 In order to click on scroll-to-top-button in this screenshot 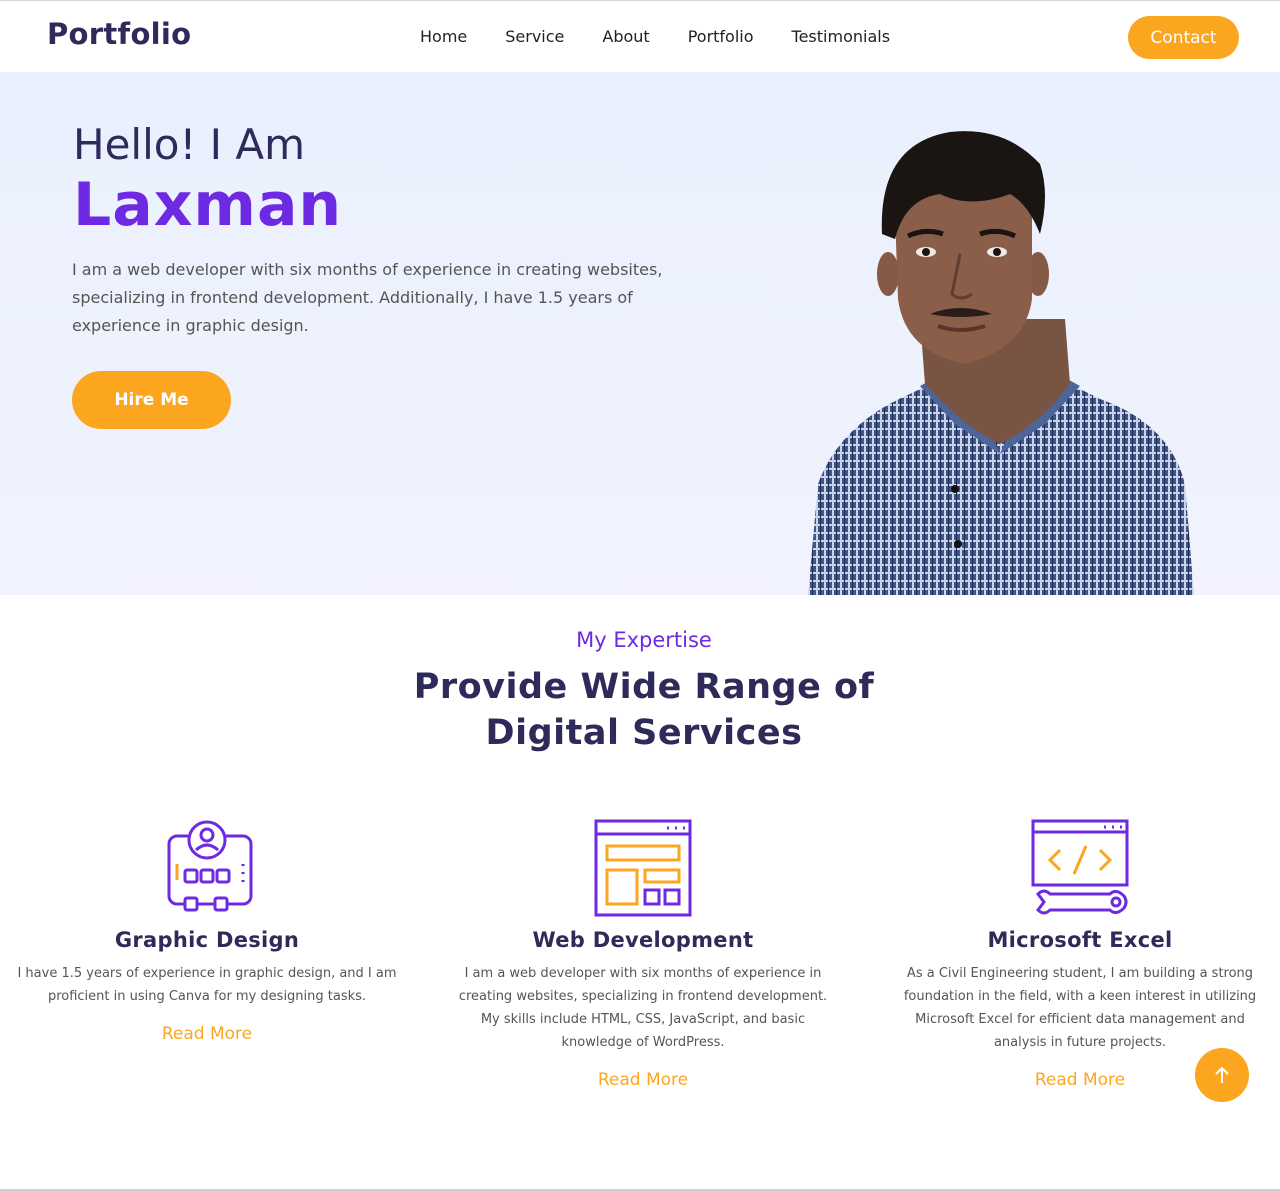, I will do `click(1222, 1075)`.